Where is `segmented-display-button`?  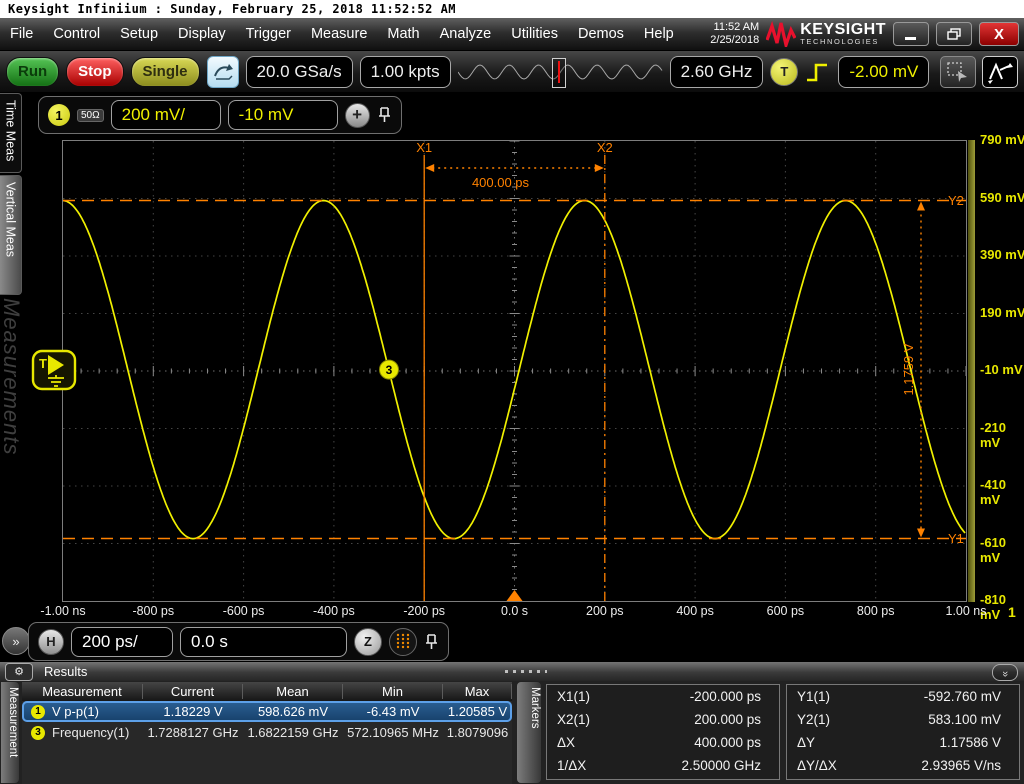
segmented-display-button is located at coordinates (403, 641).